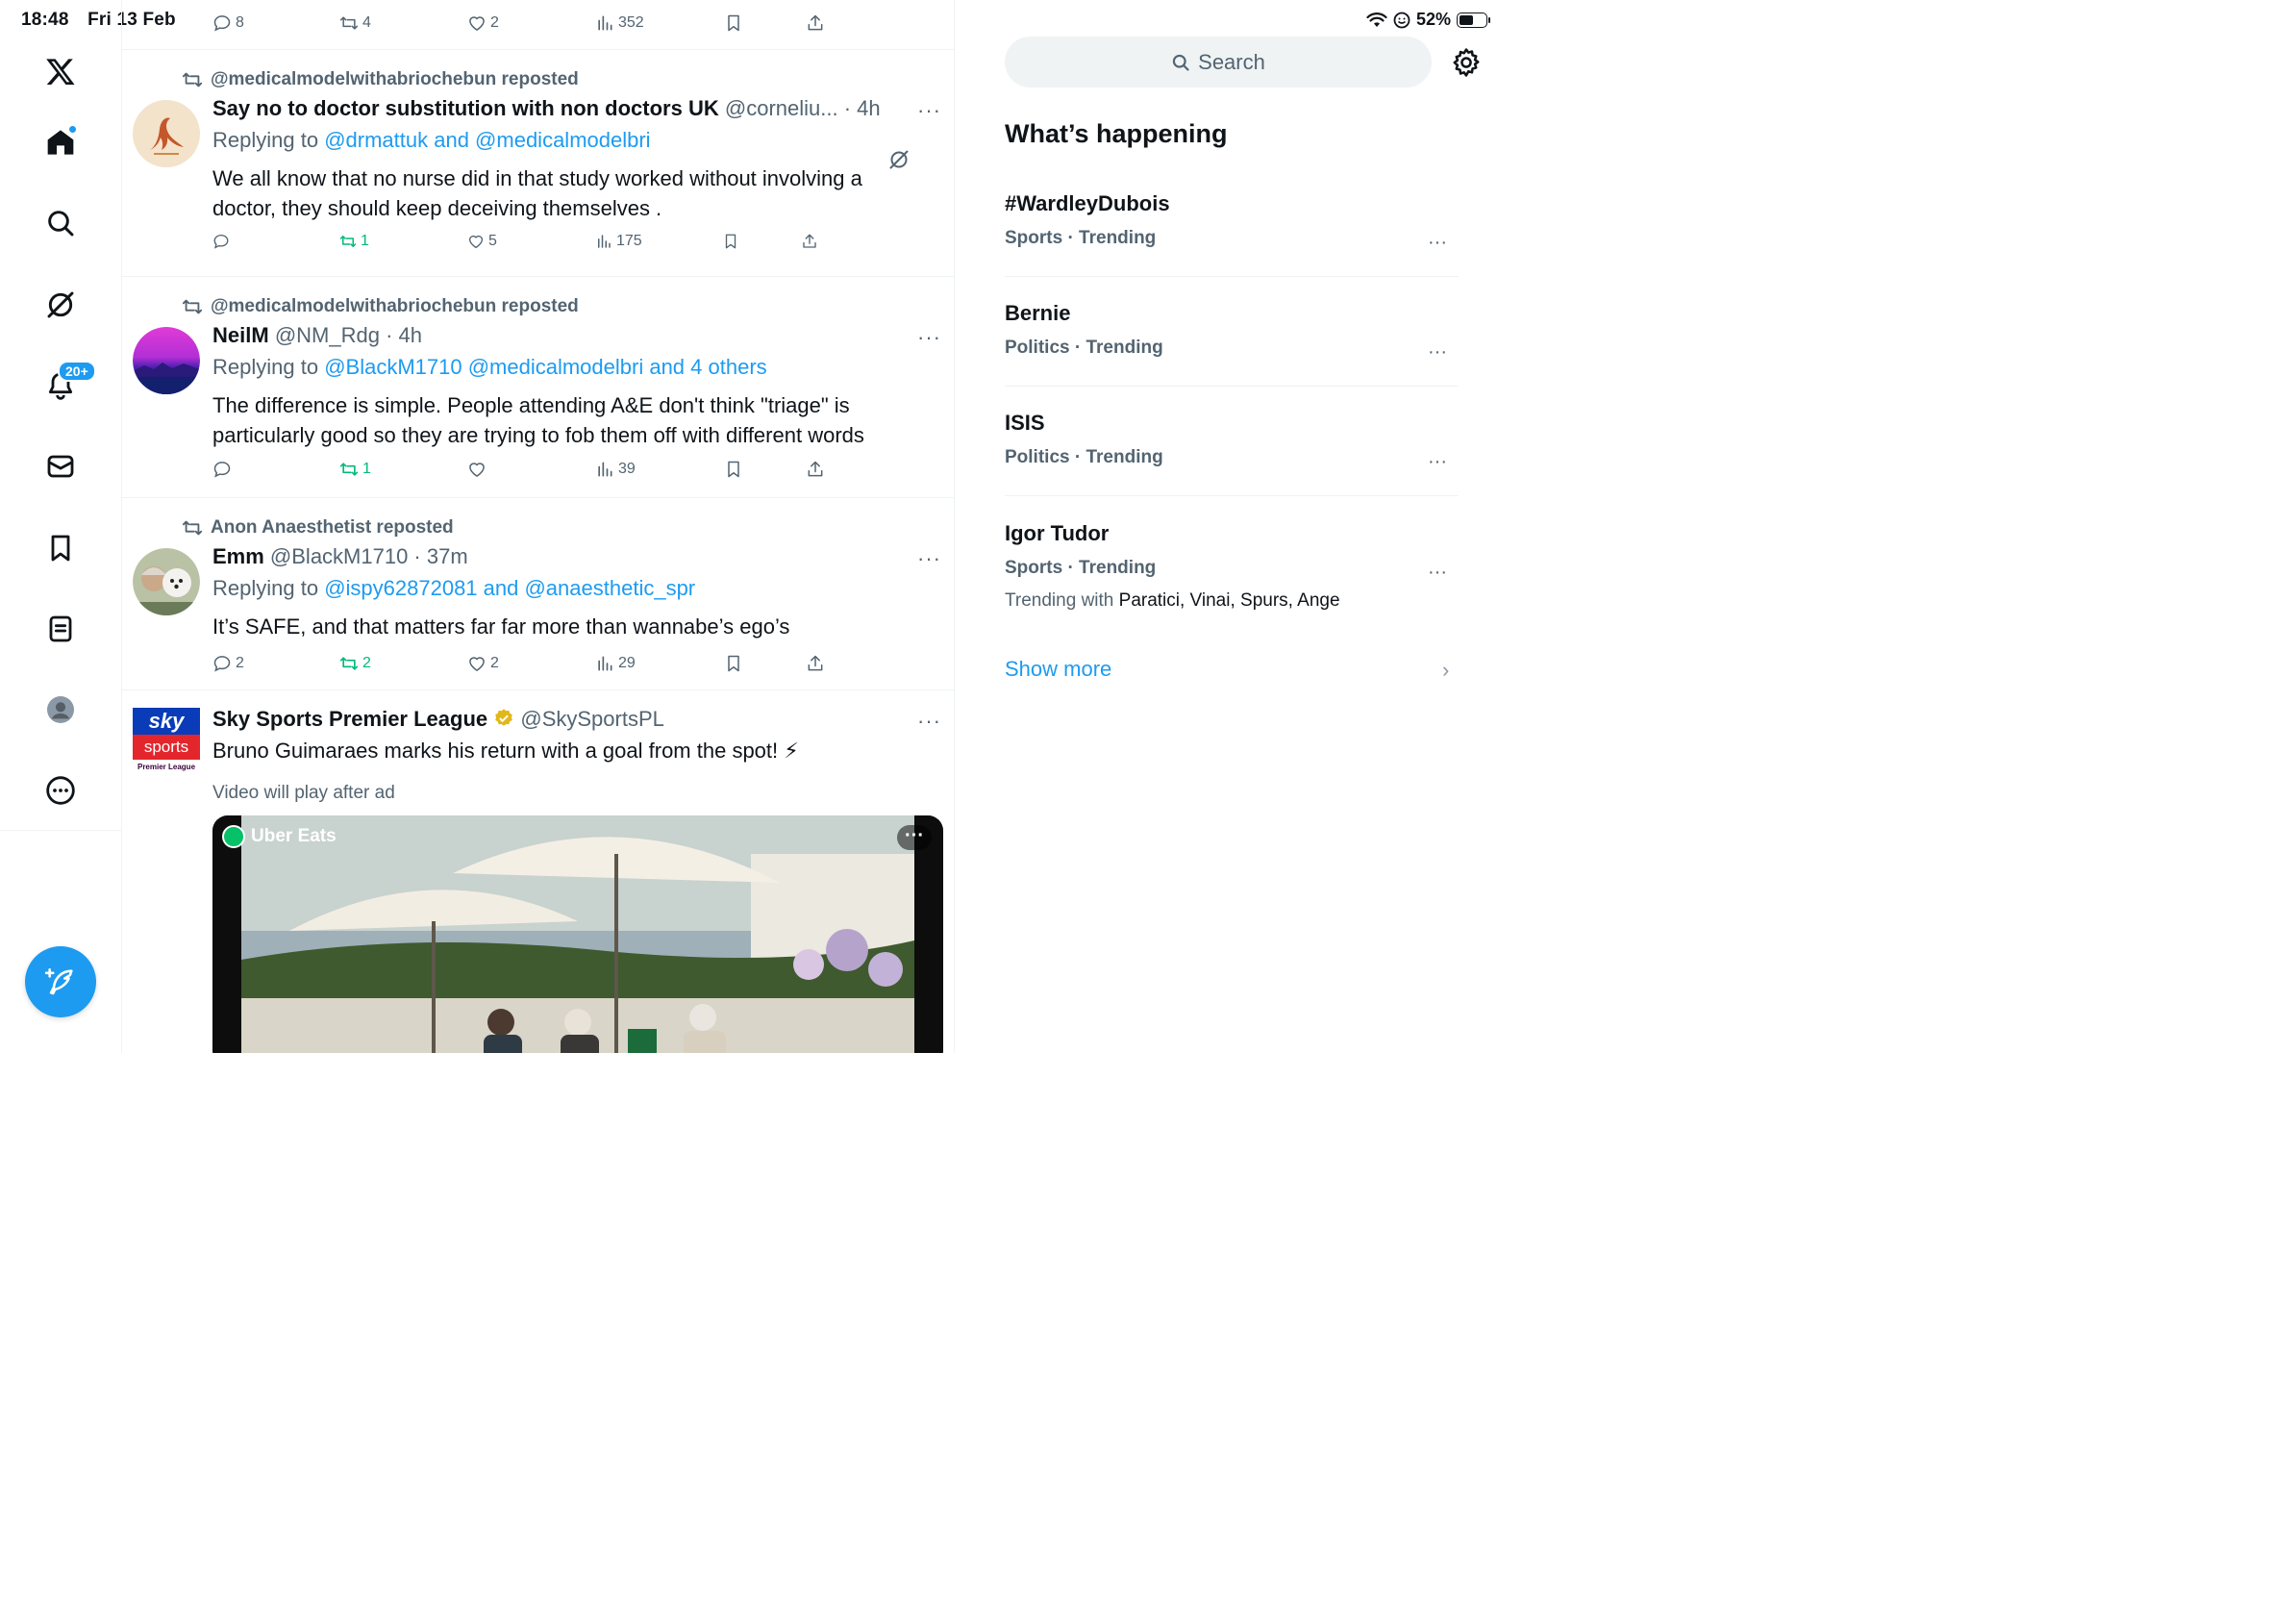 The width and height of the screenshot is (2296, 1604). I want to click on home-icon, so click(60, 142).